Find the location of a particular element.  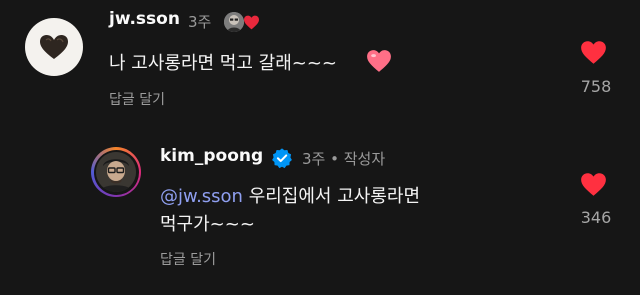

pink-heart-emoji-icon is located at coordinates (379, 61).